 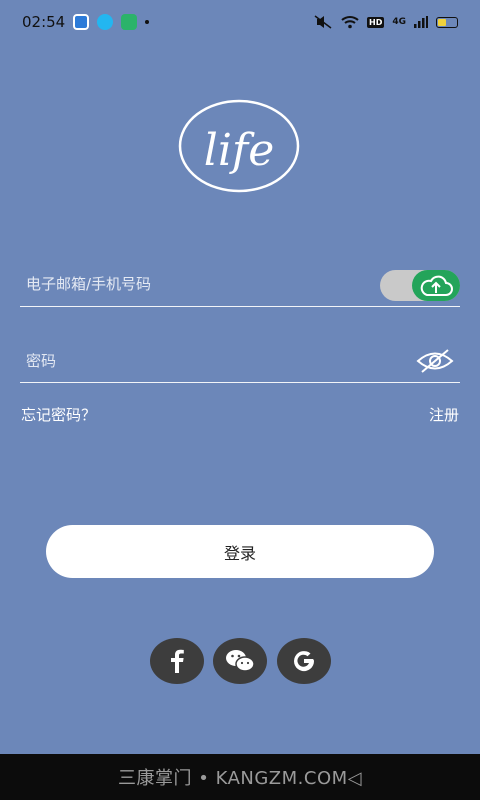 I want to click on password-input, so click(x=193, y=361).